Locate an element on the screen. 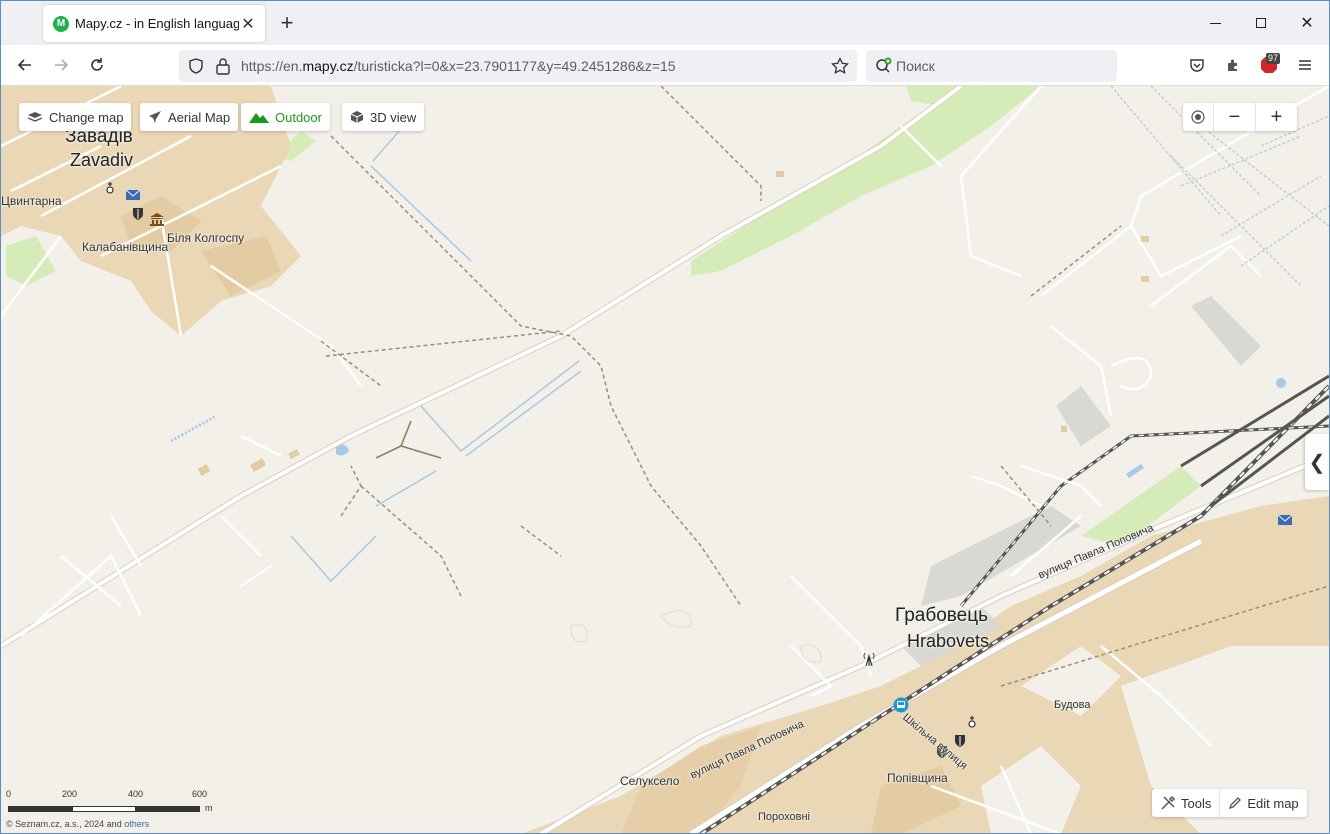  back-button is located at coordinates (25, 65).